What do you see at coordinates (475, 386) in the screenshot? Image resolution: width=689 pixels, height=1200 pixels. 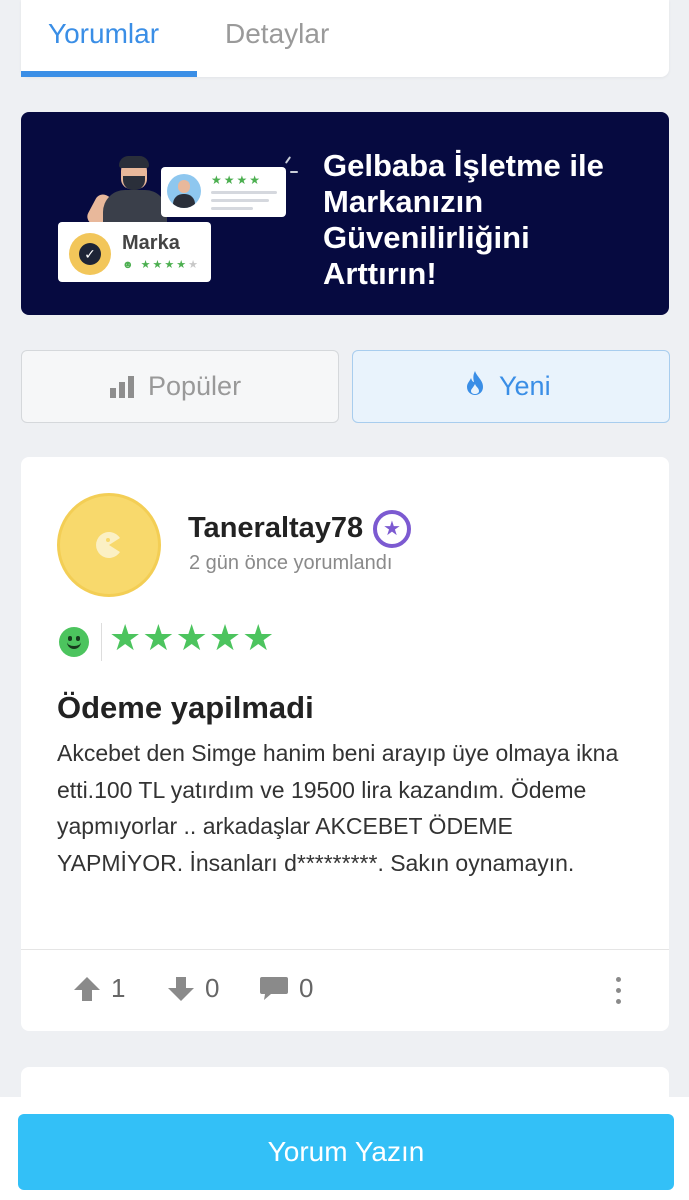 I see `flame-icon` at bounding box center [475, 386].